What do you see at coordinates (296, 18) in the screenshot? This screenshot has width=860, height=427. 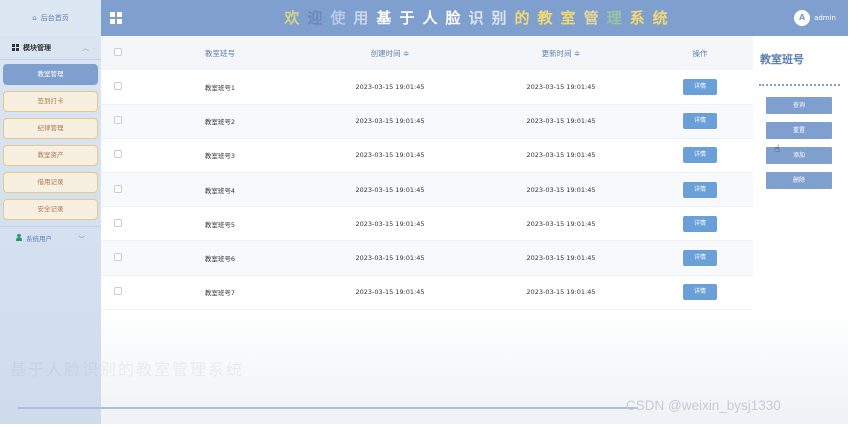 I see `title-char: 欢` at bounding box center [296, 18].